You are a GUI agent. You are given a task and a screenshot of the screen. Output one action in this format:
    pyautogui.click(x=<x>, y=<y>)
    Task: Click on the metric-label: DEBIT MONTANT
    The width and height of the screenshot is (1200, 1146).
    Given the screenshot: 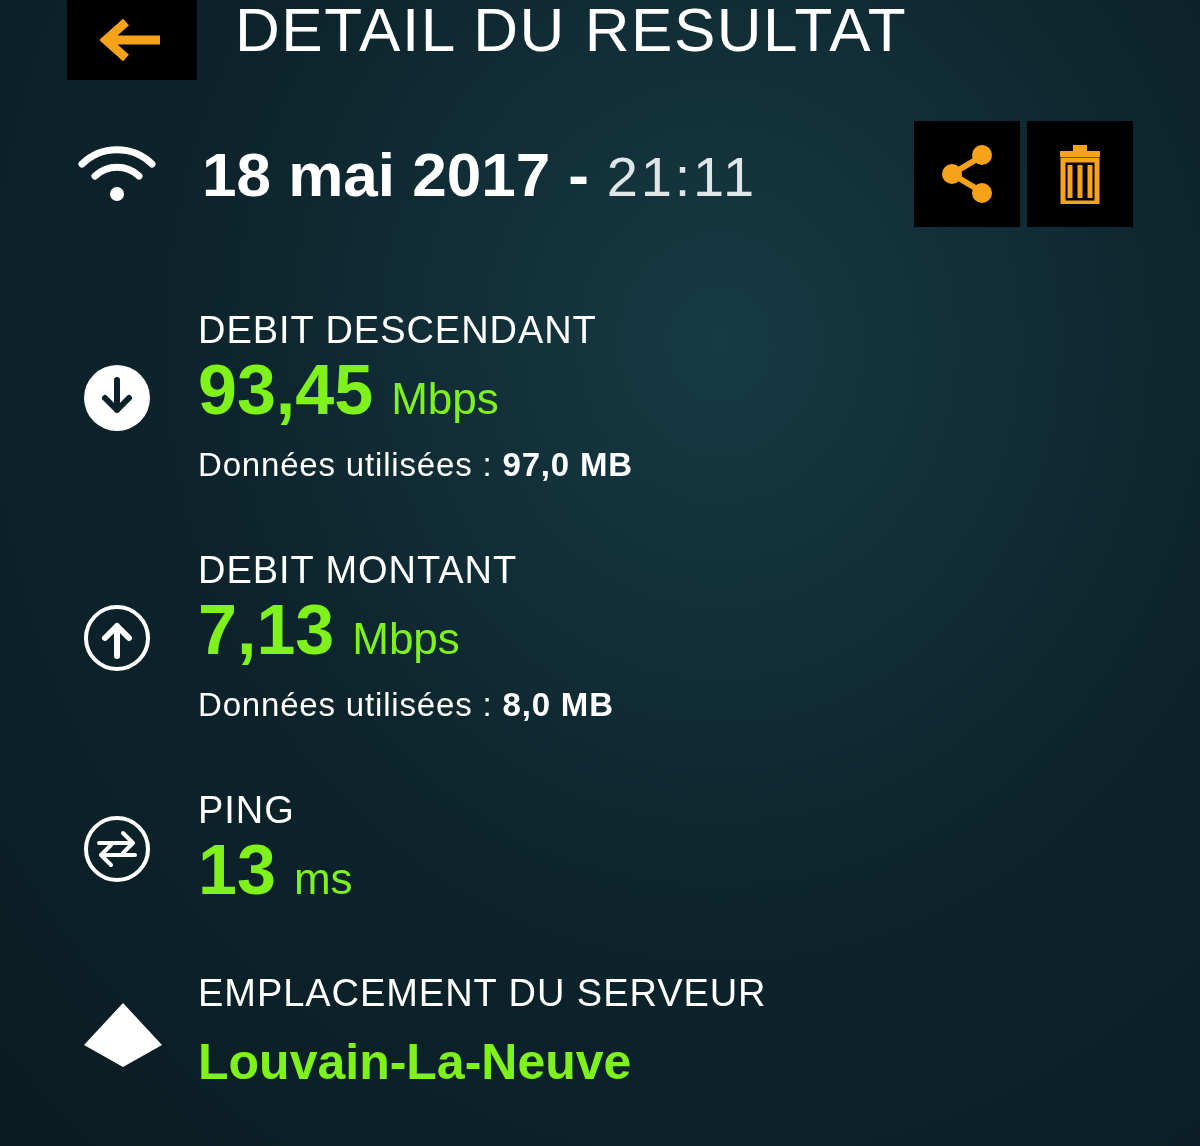 What is the action you would take?
    pyautogui.click(x=358, y=570)
    